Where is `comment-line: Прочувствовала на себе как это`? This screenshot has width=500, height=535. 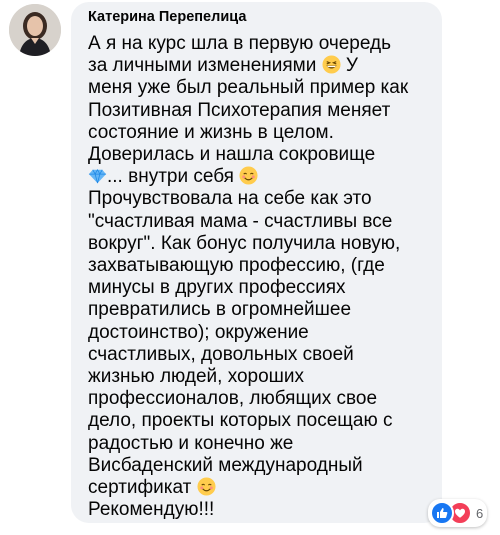 comment-line: Прочувствовала на себе как это is located at coordinates (230, 199).